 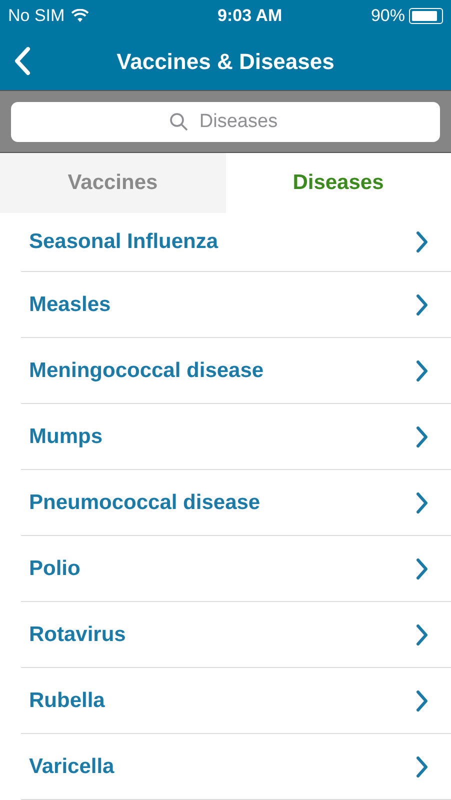 What do you see at coordinates (71, 767) in the screenshot?
I see `disease-name: Varicella` at bounding box center [71, 767].